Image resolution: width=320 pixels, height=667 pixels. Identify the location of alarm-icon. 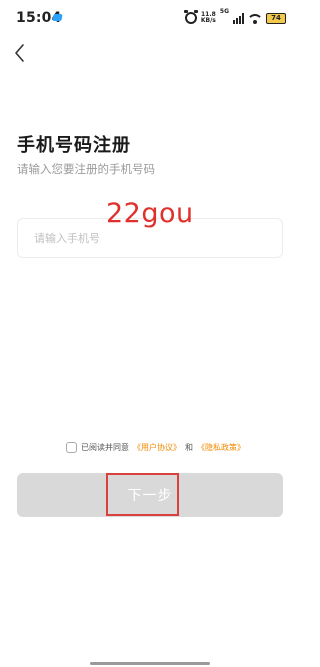
(190, 17).